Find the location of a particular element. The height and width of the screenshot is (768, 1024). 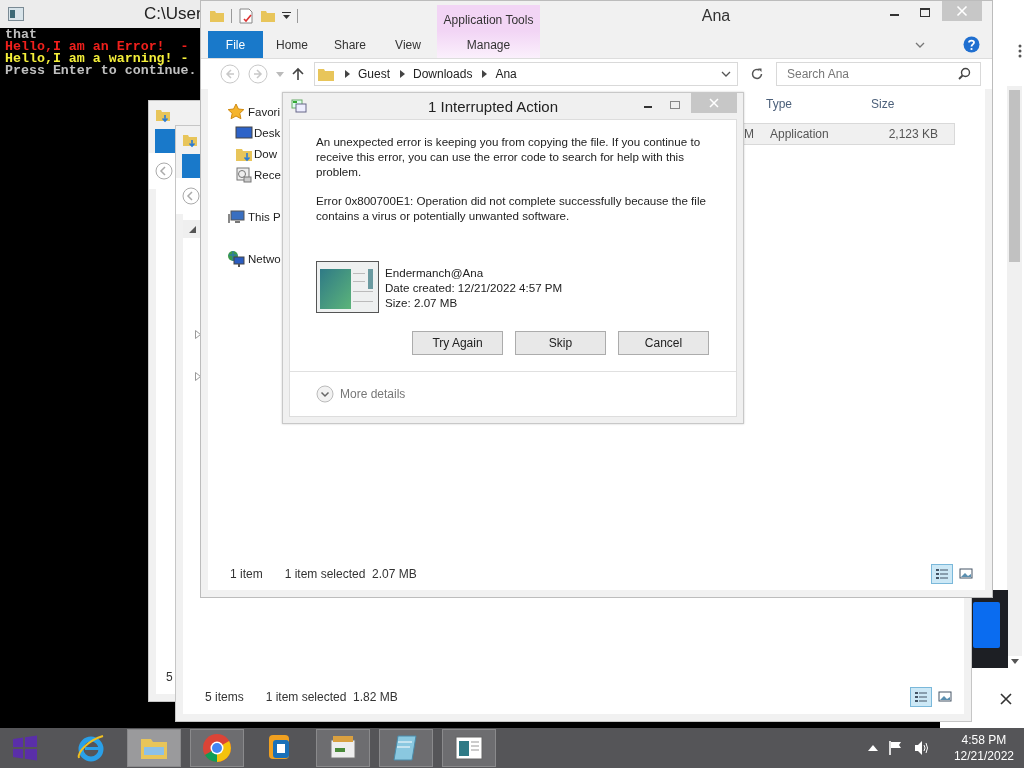

file-date: Date created: 12/21/2022 4:57 PM is located at coordinates (474, 287).